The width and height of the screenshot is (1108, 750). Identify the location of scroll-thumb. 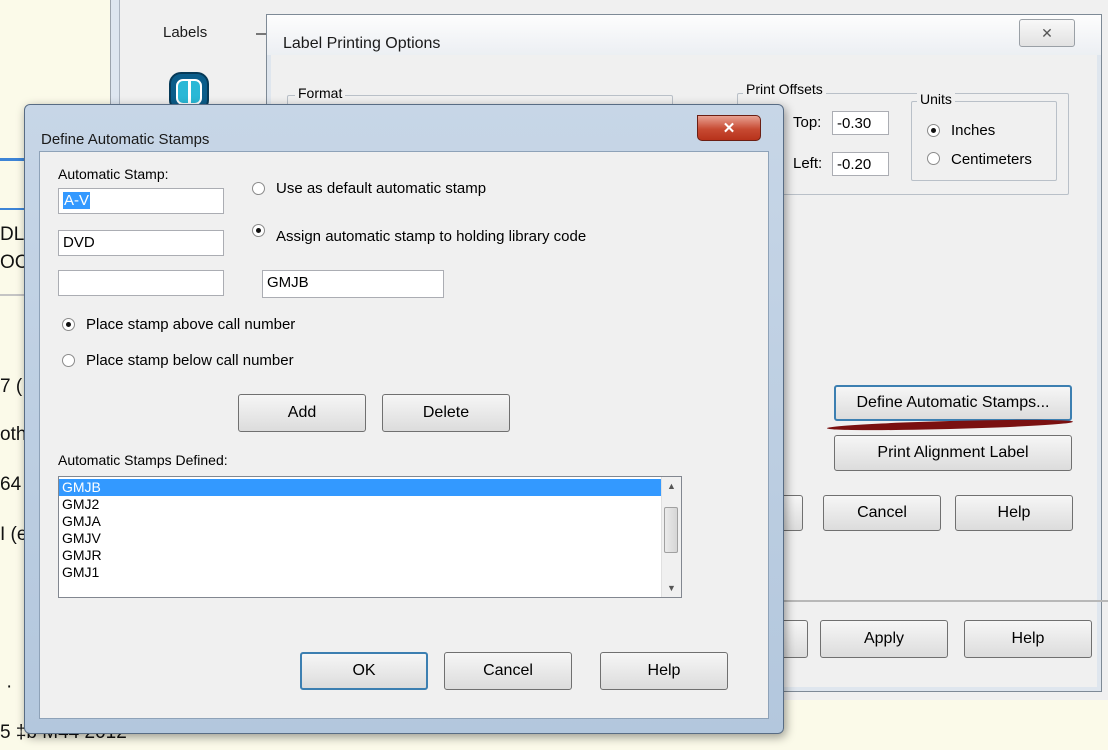
(671, 530).